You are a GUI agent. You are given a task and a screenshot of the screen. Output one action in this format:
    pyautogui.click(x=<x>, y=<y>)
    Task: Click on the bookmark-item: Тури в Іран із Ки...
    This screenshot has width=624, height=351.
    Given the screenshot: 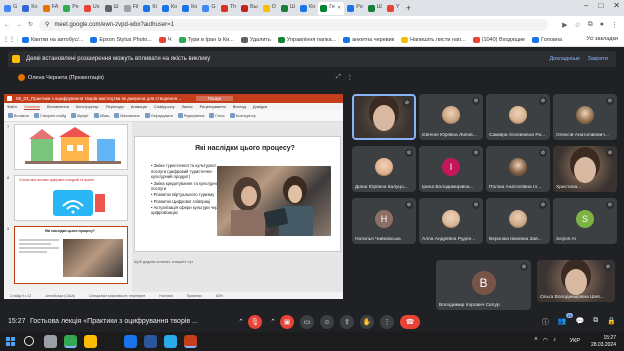 What is the action you would take?
    pyautogui.click(x=206, y=39)
    